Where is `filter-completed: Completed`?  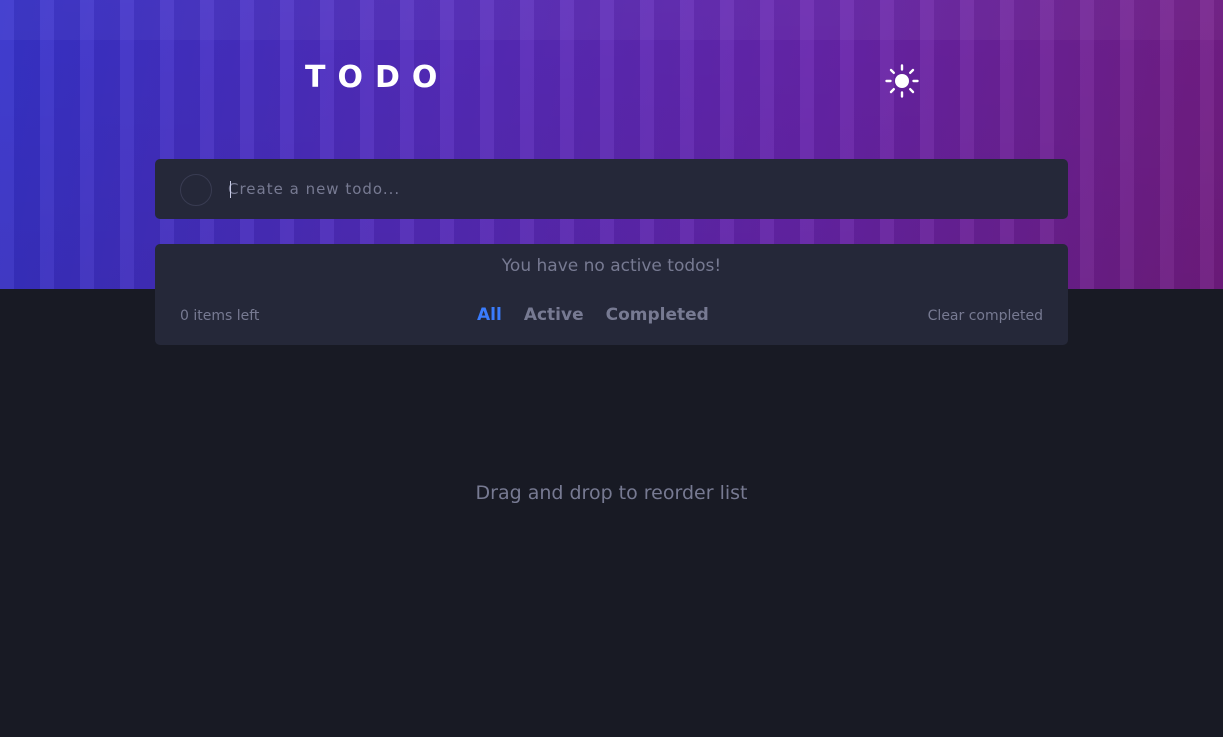
filter-completed: Completed is located at coordinates (657, 315).